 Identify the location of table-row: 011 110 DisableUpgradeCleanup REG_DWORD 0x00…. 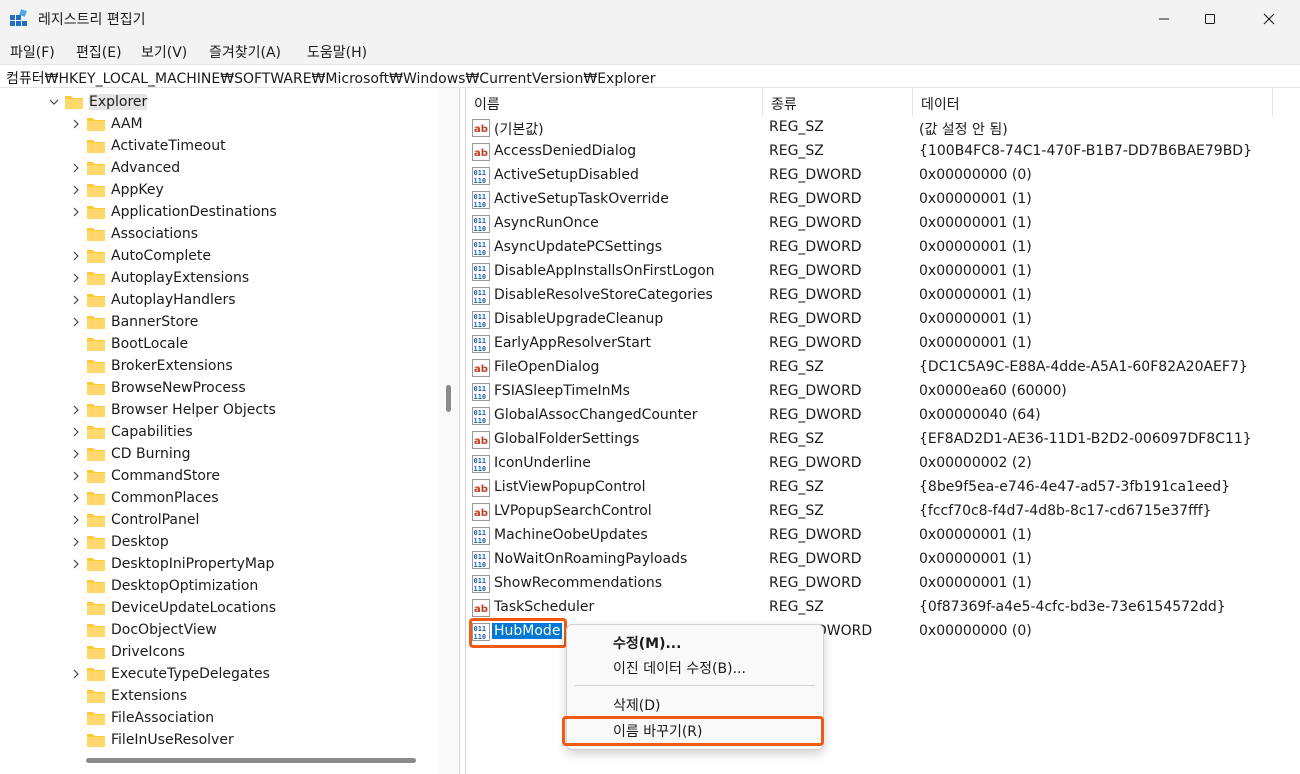
(883, 320).